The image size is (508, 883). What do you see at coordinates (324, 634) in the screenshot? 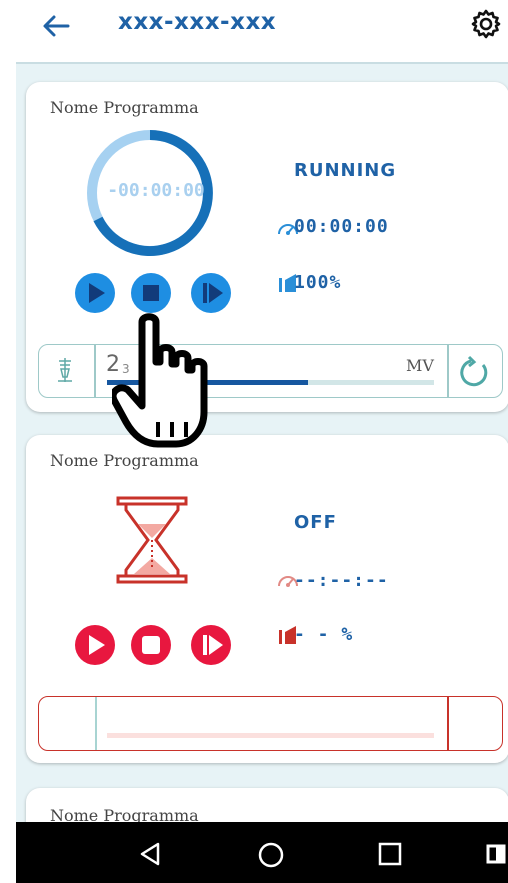
I see `power-percent: - - %` at bounding box center [324, 634].